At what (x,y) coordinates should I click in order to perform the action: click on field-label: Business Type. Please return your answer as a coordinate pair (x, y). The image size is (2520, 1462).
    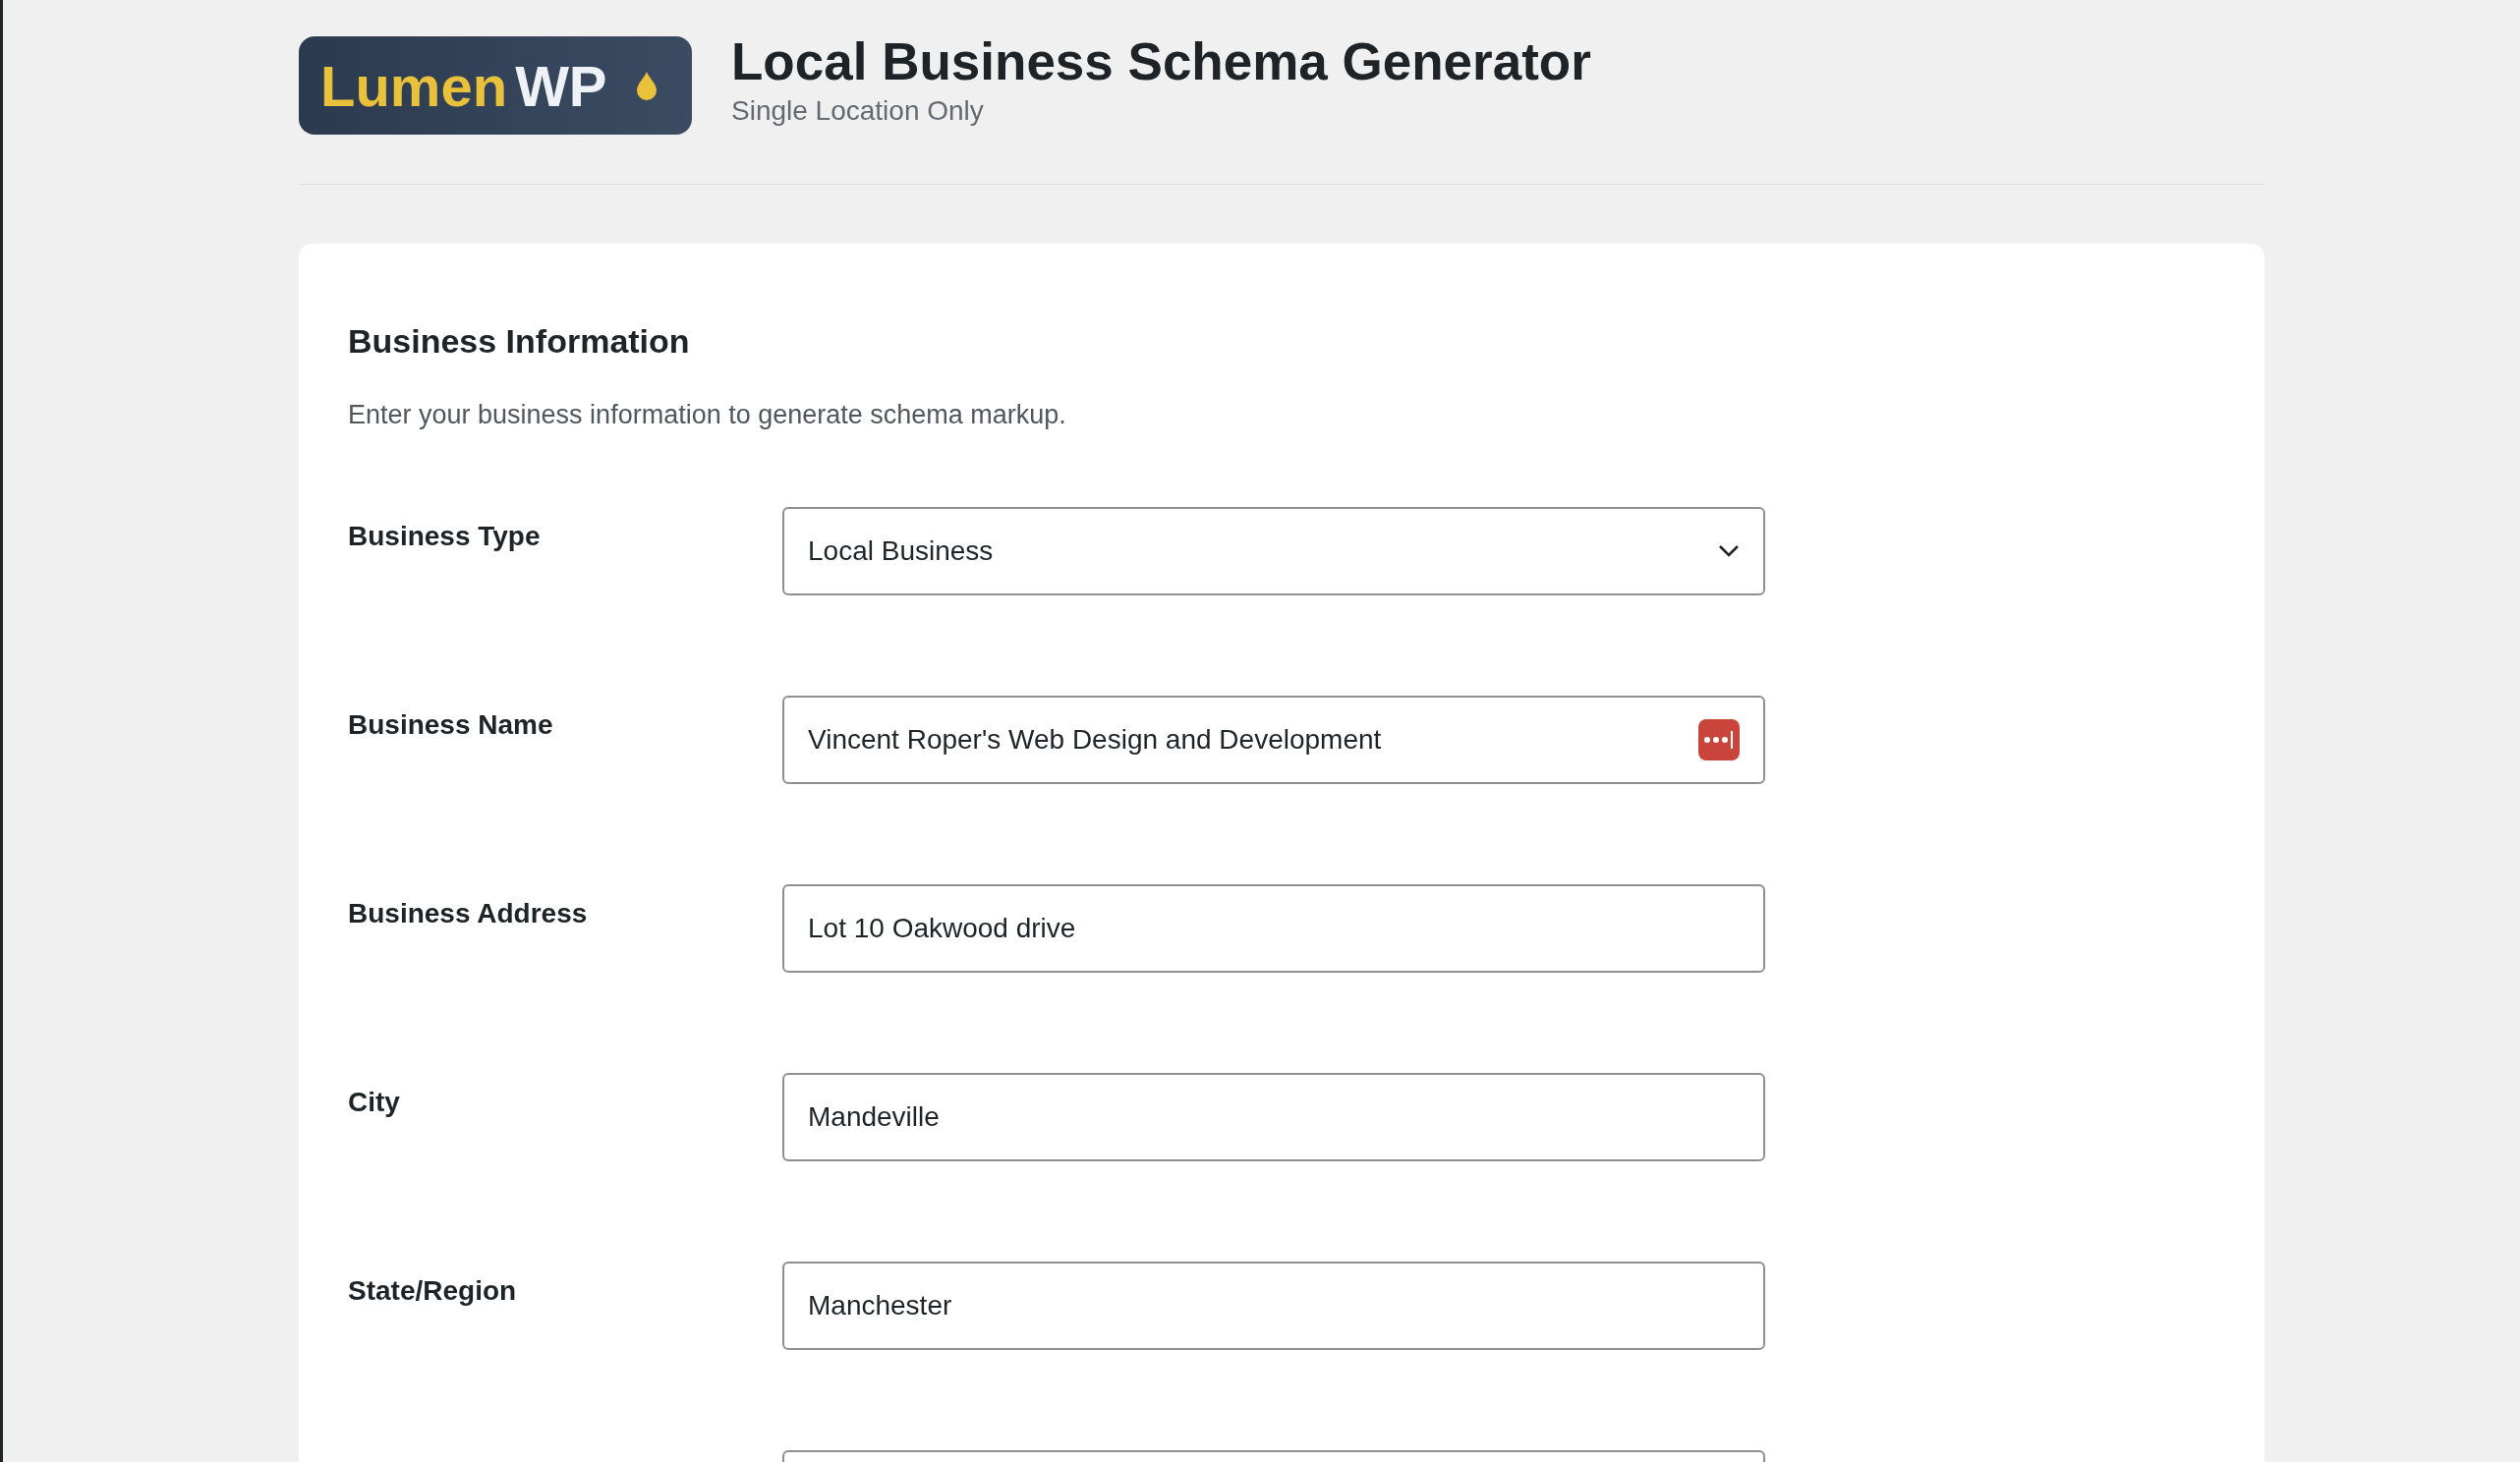
    Looking at the image, I should click on (445, 536).